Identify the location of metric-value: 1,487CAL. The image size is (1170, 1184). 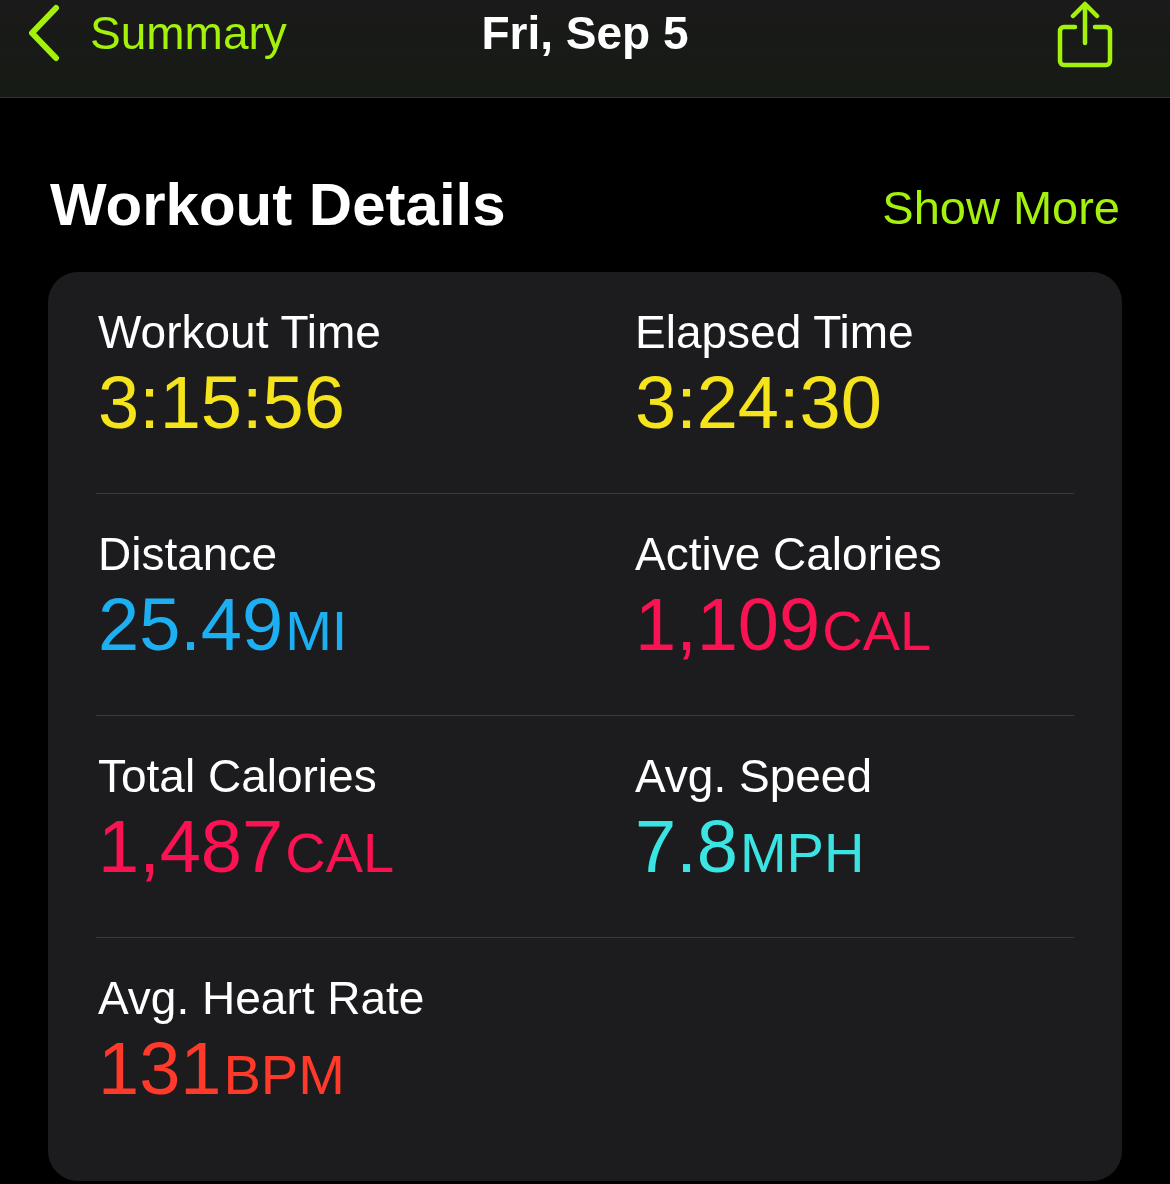
(246, 847).